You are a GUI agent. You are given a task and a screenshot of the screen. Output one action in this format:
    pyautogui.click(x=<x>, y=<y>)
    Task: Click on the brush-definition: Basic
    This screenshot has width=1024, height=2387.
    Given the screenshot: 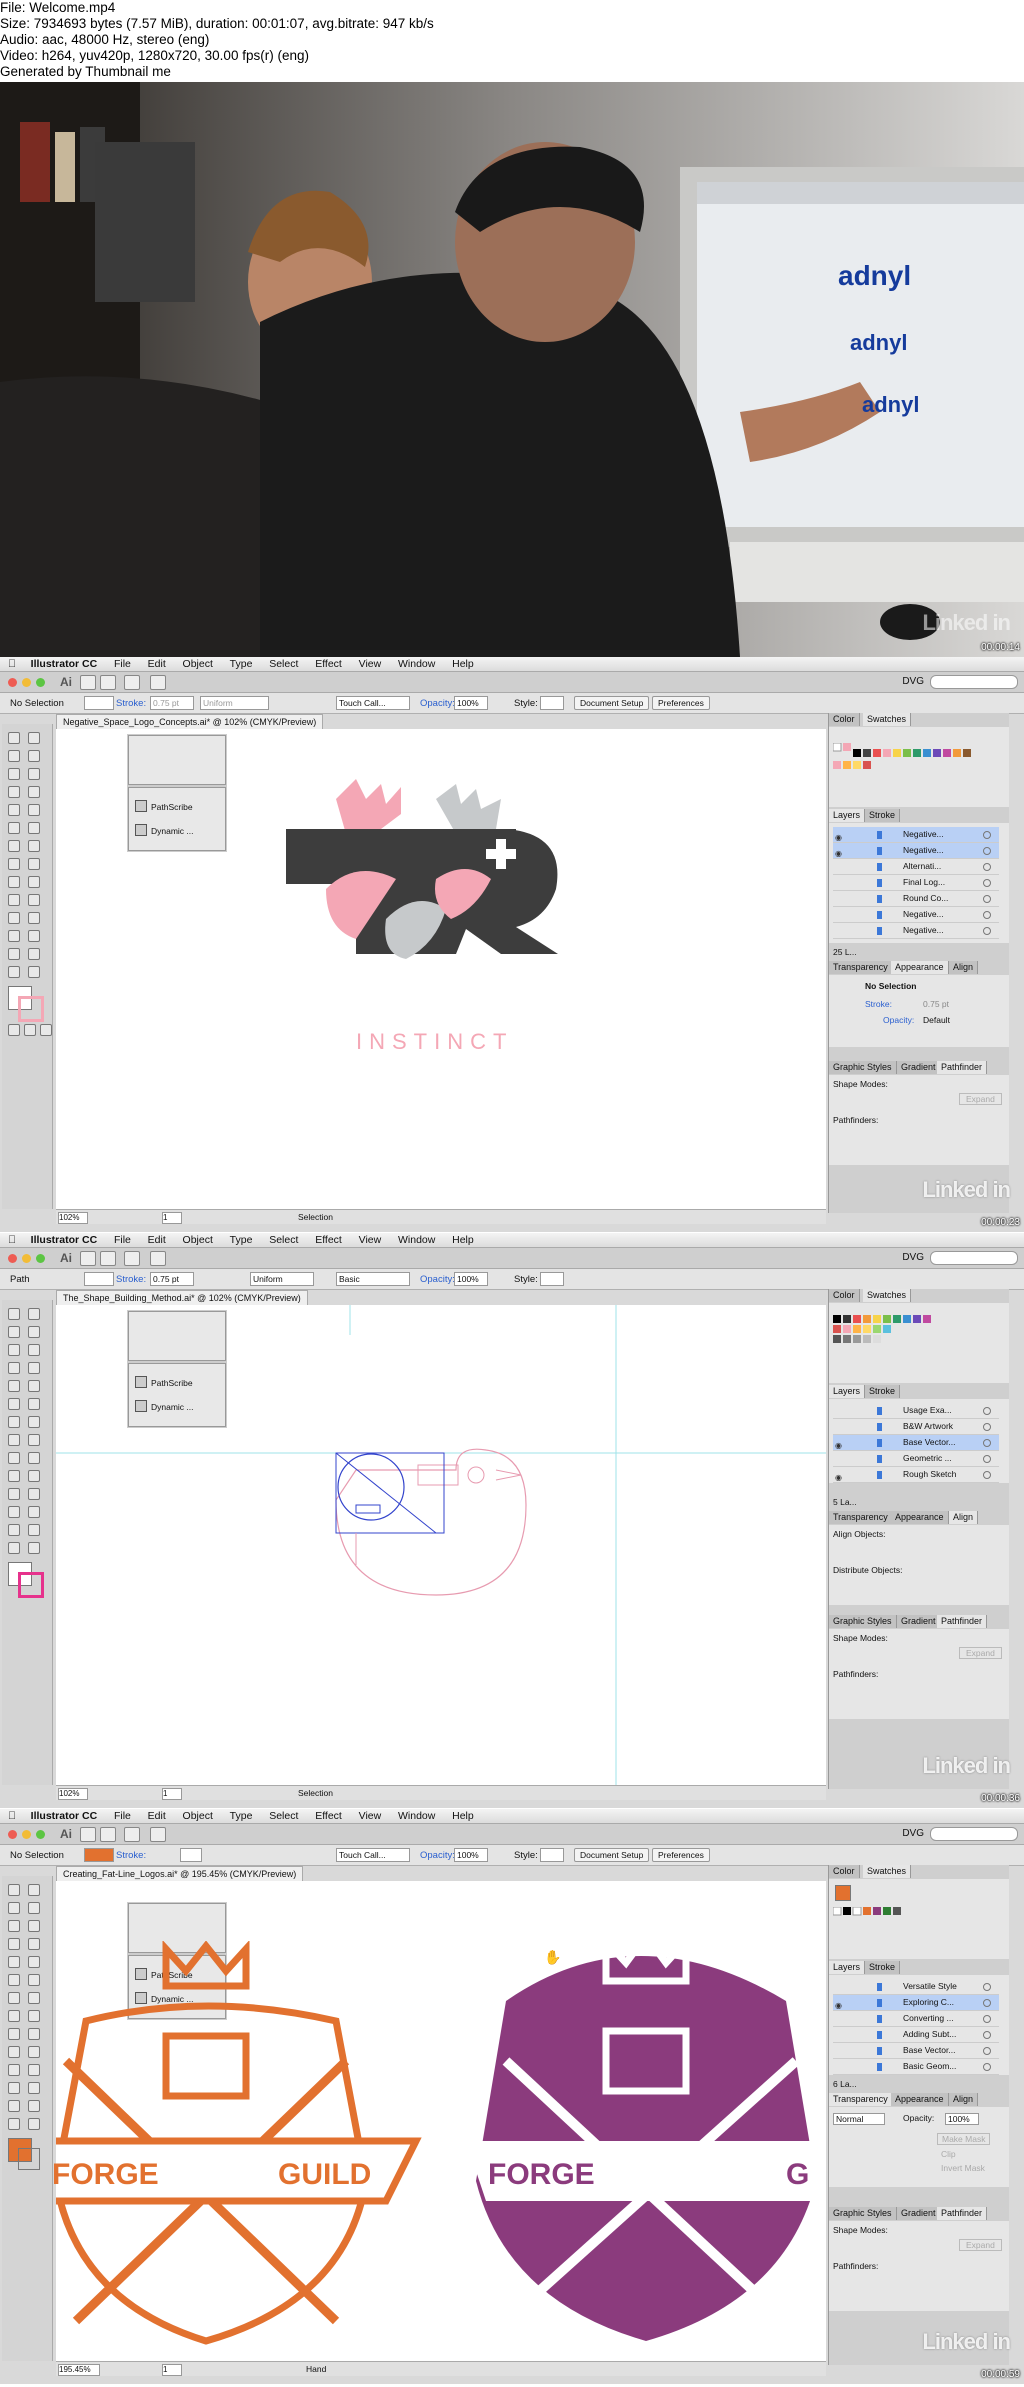 What is the action you would take?
    pyautogui.click(x=373, y=1279)
    